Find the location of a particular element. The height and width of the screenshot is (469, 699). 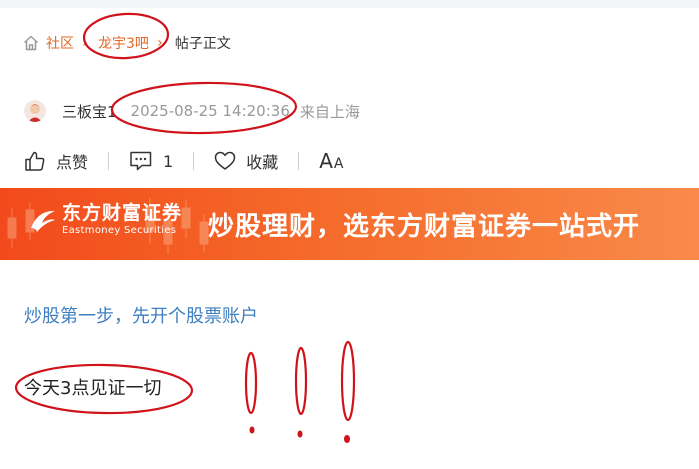

annotation-exclaim-2-bar is located at coordinates (301, 381).